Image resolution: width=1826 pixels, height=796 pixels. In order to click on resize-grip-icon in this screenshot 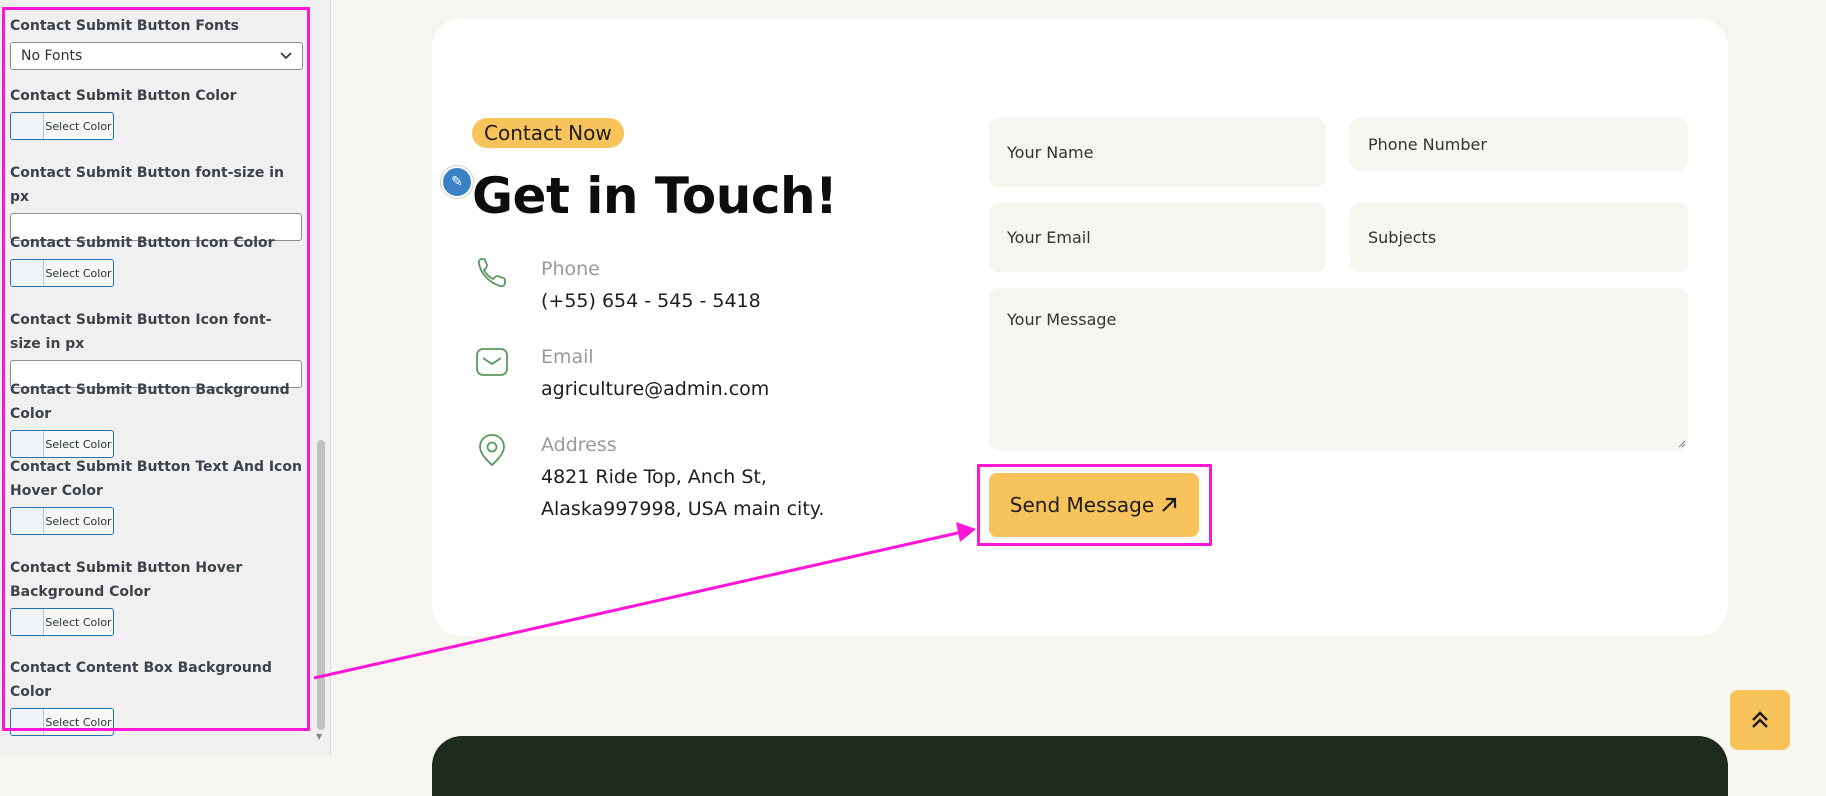, I will do `click(1682, 444)`.